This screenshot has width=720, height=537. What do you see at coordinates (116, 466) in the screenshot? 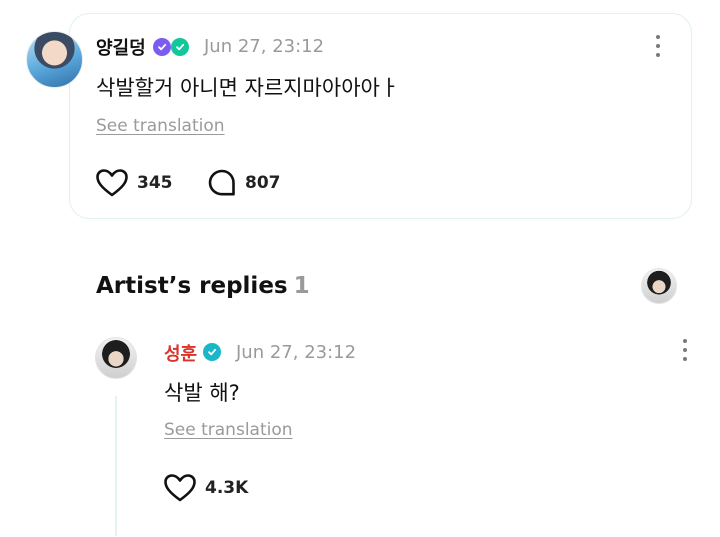
I see `thread-line` at bounding box center [116, 466].